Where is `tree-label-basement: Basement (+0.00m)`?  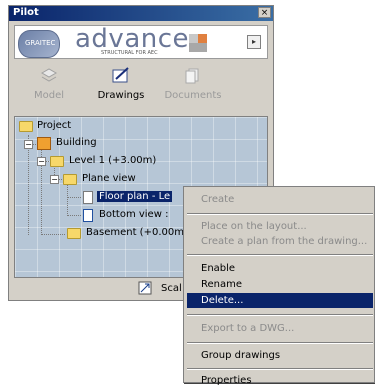 tree-label-basement: Basement (+0.00m) is located at coordinates (137, 232).